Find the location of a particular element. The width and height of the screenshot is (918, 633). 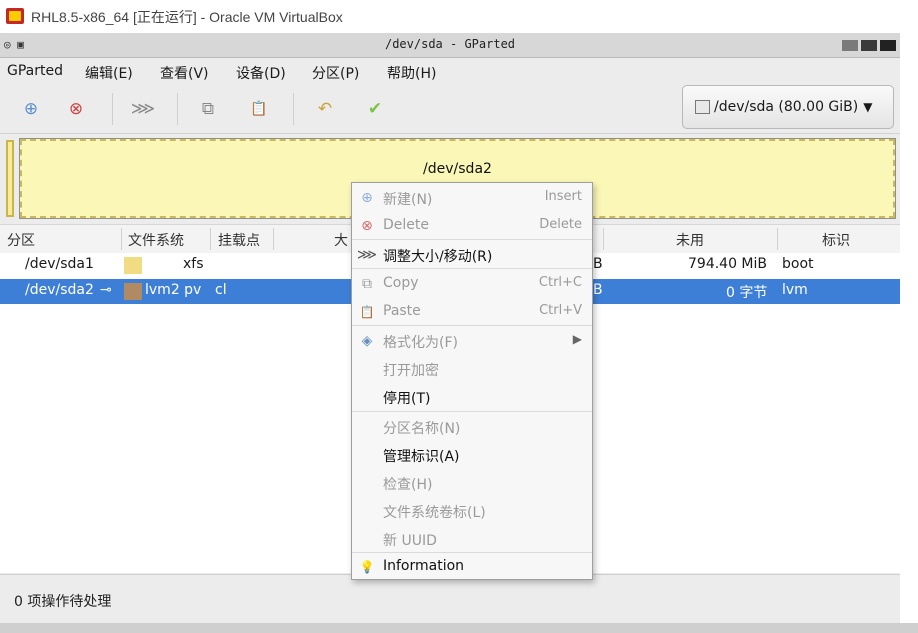

menu-item-new-uuid: 新 UUID is located at coordinates (472, 539).